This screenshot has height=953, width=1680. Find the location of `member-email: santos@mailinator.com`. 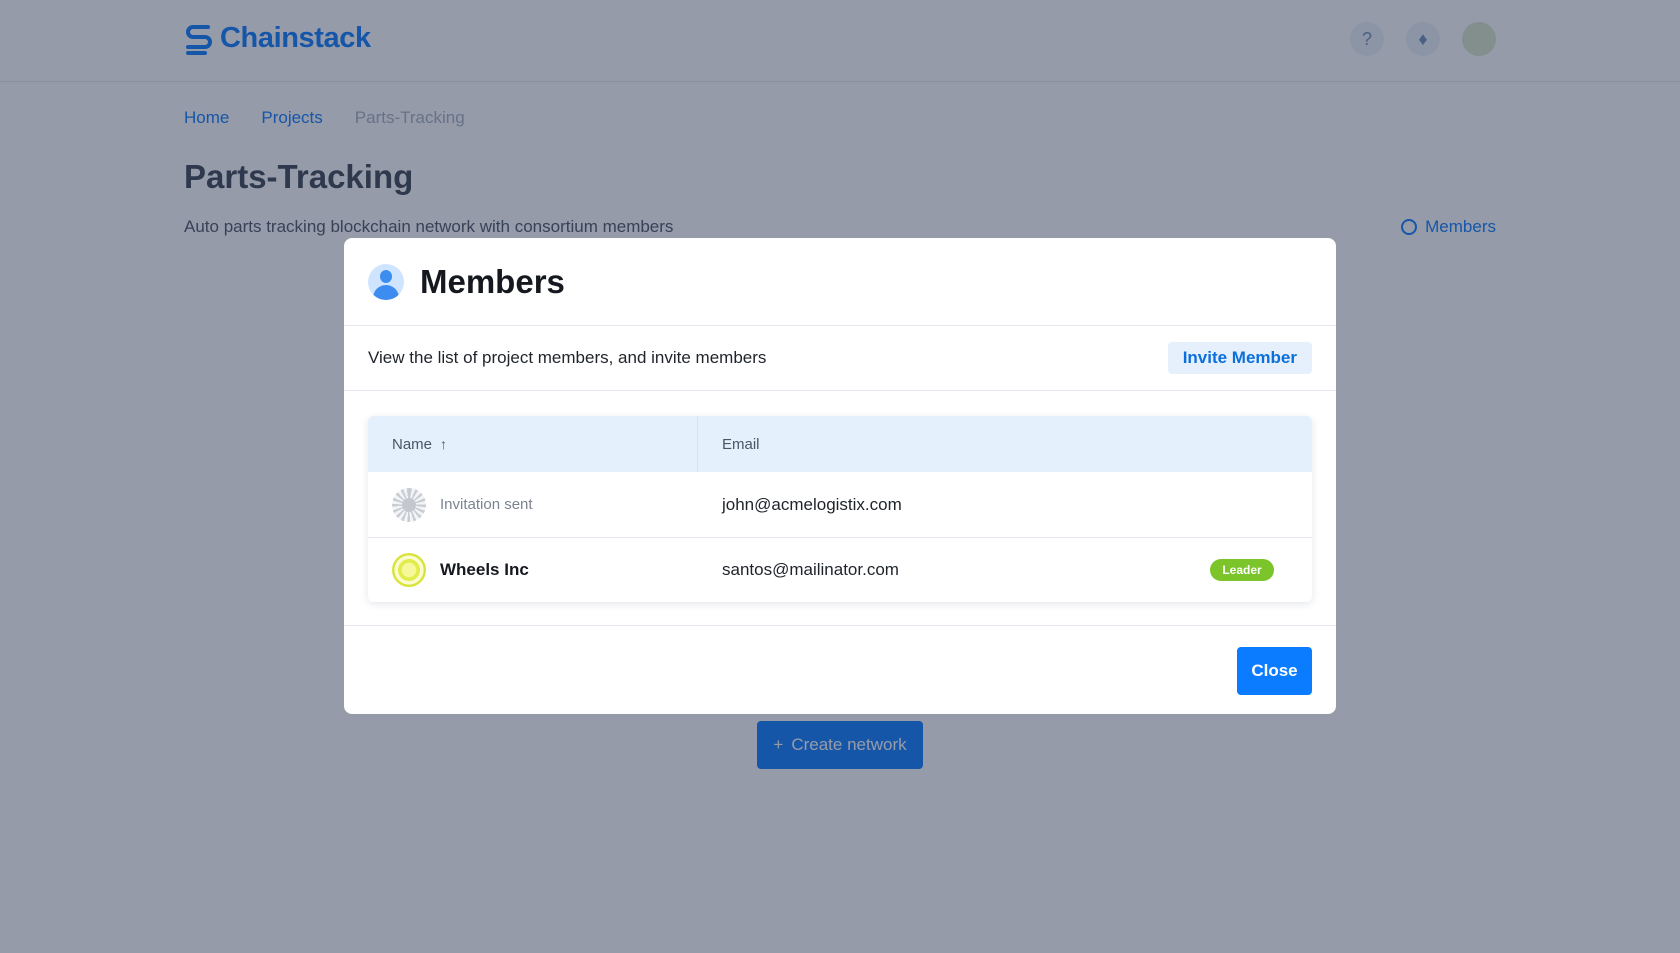

member-email: santos@mailinator.com is located at coordinates (810, 569).